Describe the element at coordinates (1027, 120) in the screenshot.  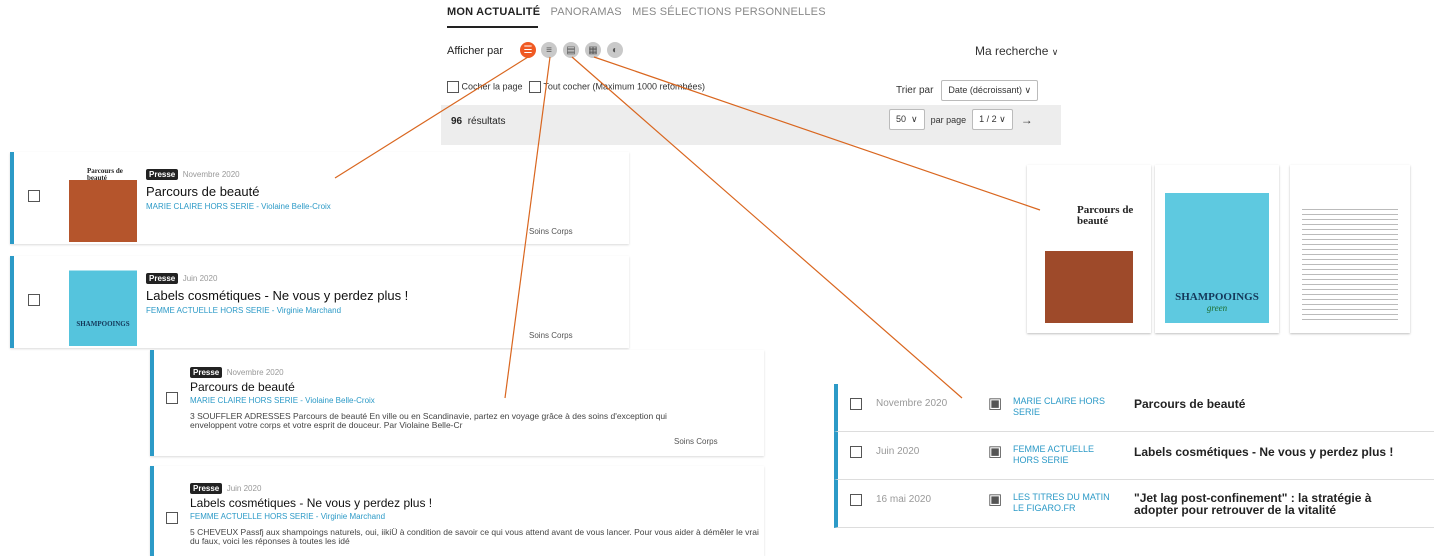
I see `next-page-arrow-icon: →` at that location.